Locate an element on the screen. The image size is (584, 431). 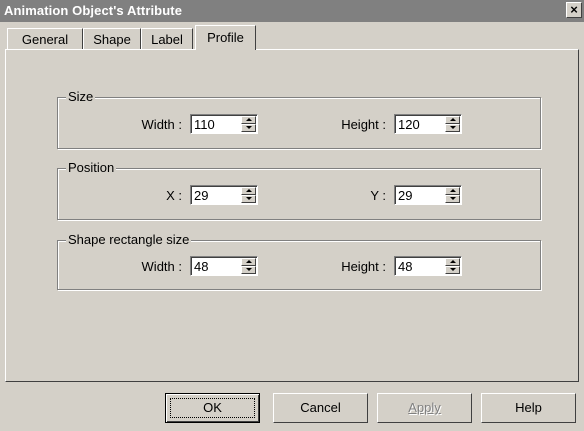
size-group-legend: Size is located at coordinates (81, 96).